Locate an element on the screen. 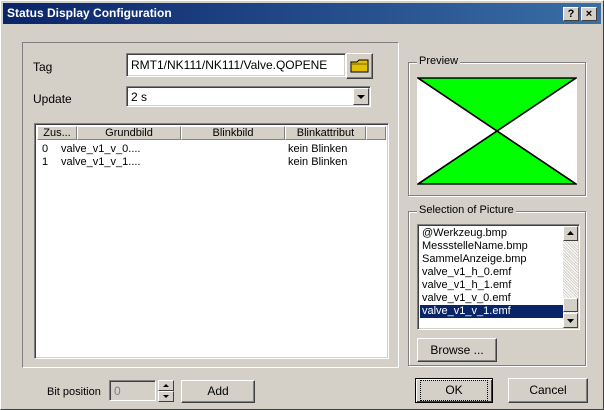 The height and width of the screenshot is (410, 604). picture-list-item: MessstelleName.bmp is located at coordinates (475, 246).